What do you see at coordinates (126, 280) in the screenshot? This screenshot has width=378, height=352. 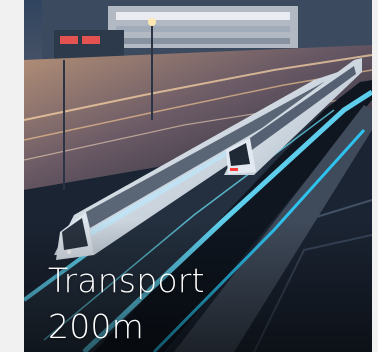 I see `tile-title: Transport` at bounding box center [126, 280].